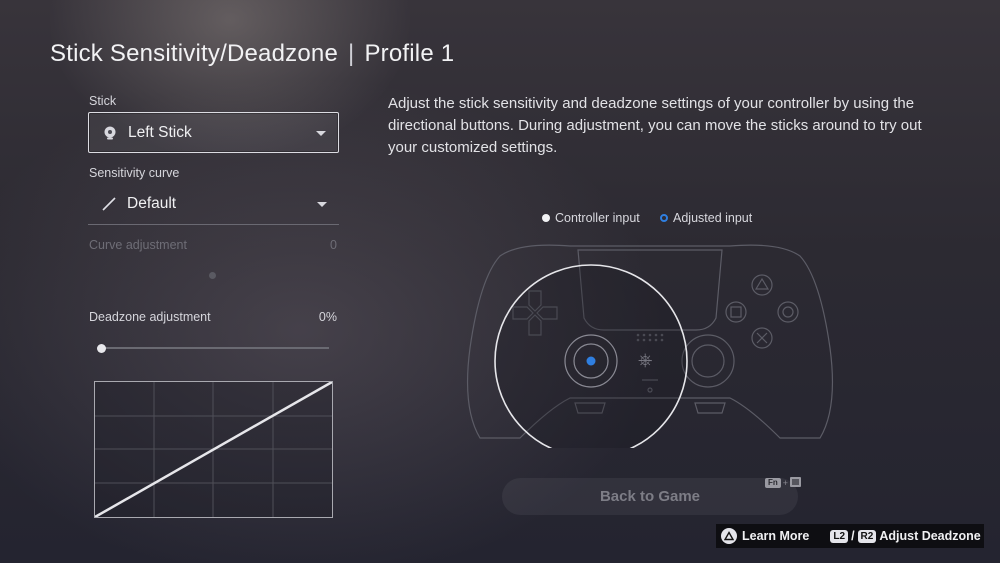 The width and height of the screenshot is (1000, 563). What do you see at coordinates (729, 536) in the screenshot?
I see `triangle-button-icon` at bounding box center [729, 536].